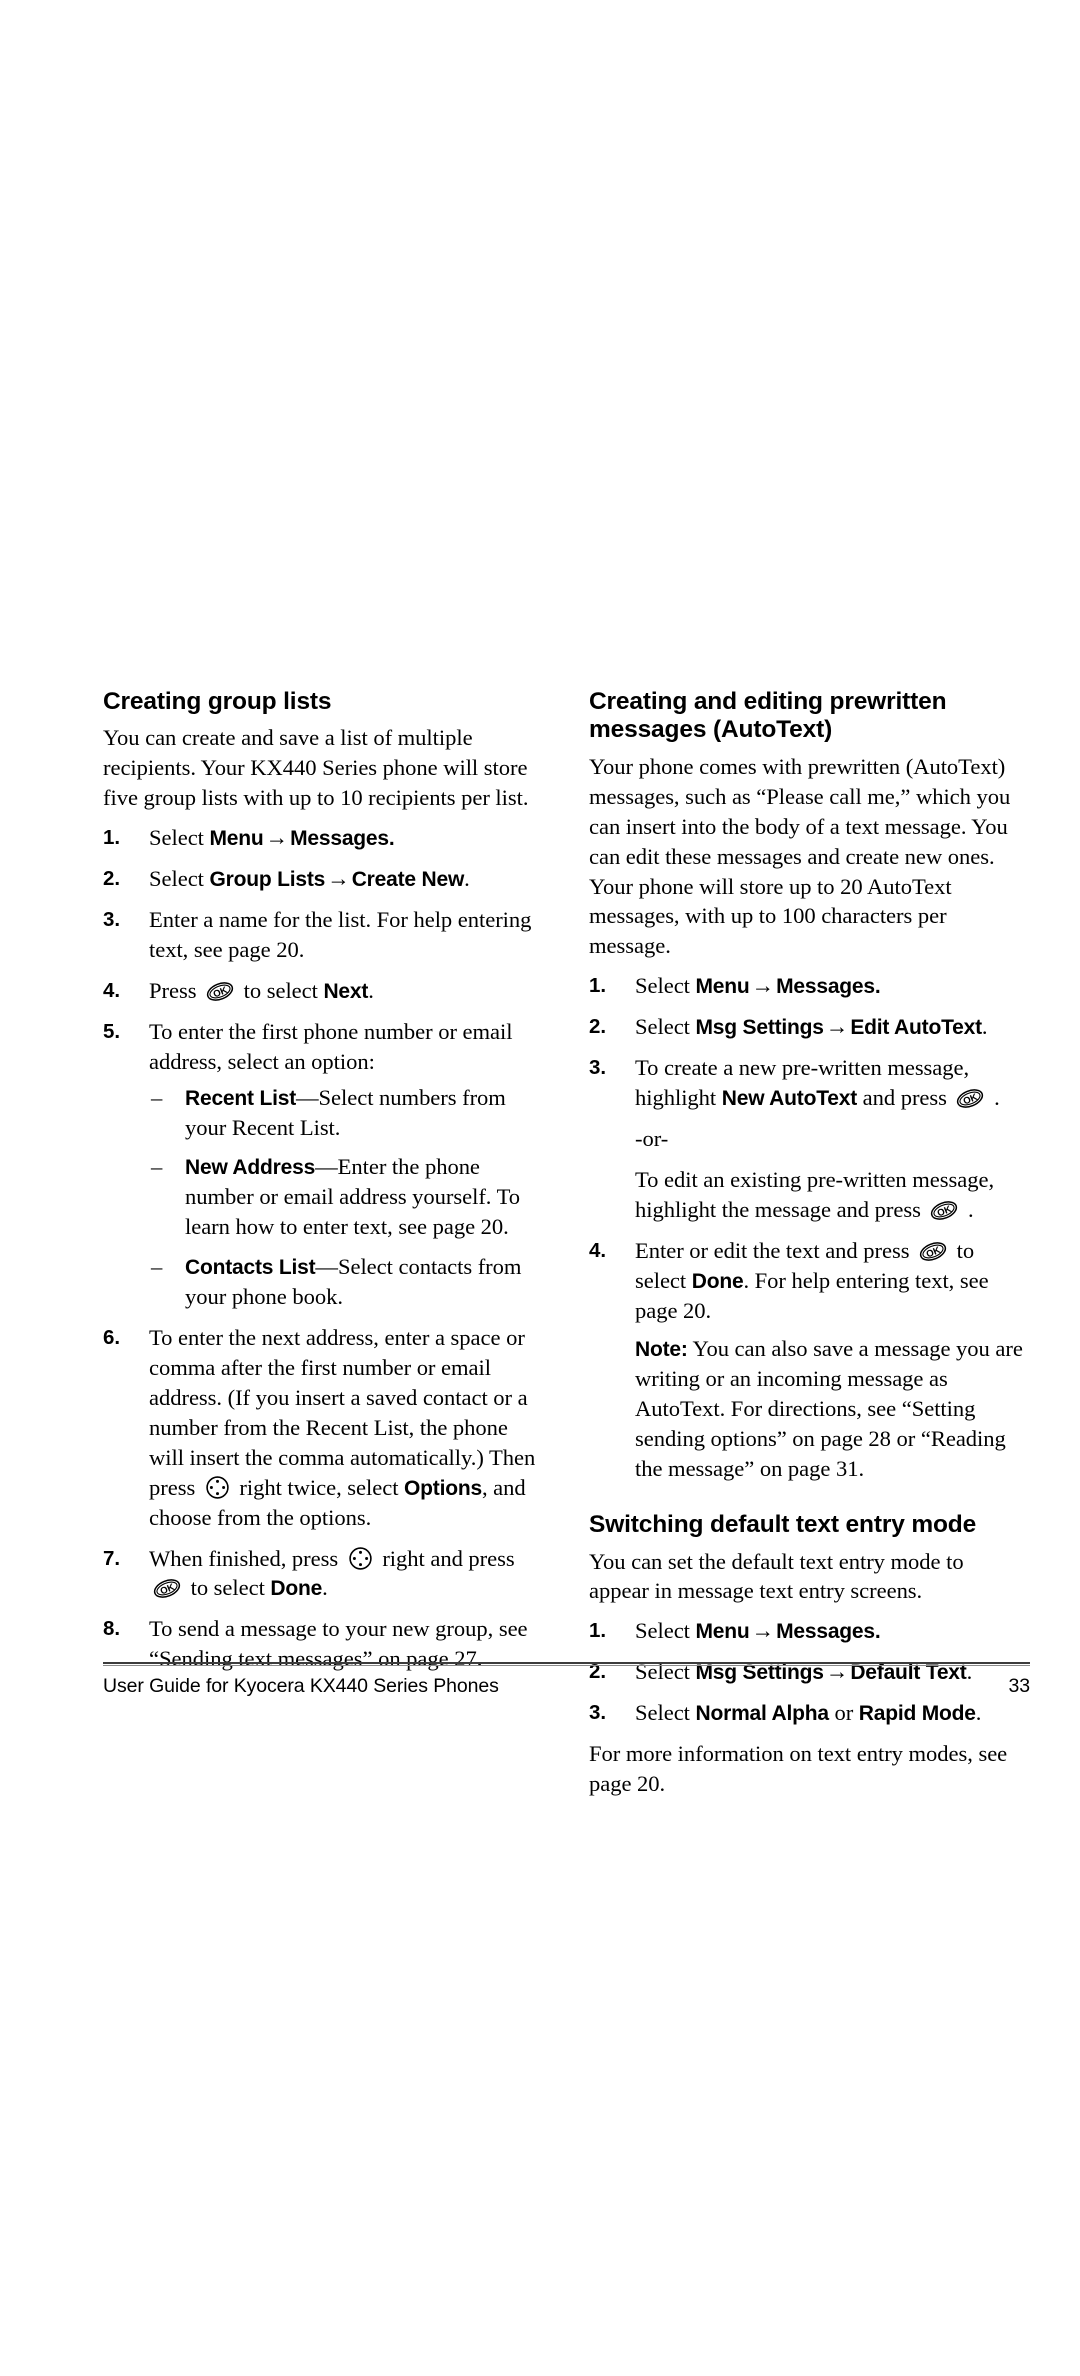 The height and width of the screenshot is (2376, 1080). I want to click on step-number: 5., so click(111, 1031).